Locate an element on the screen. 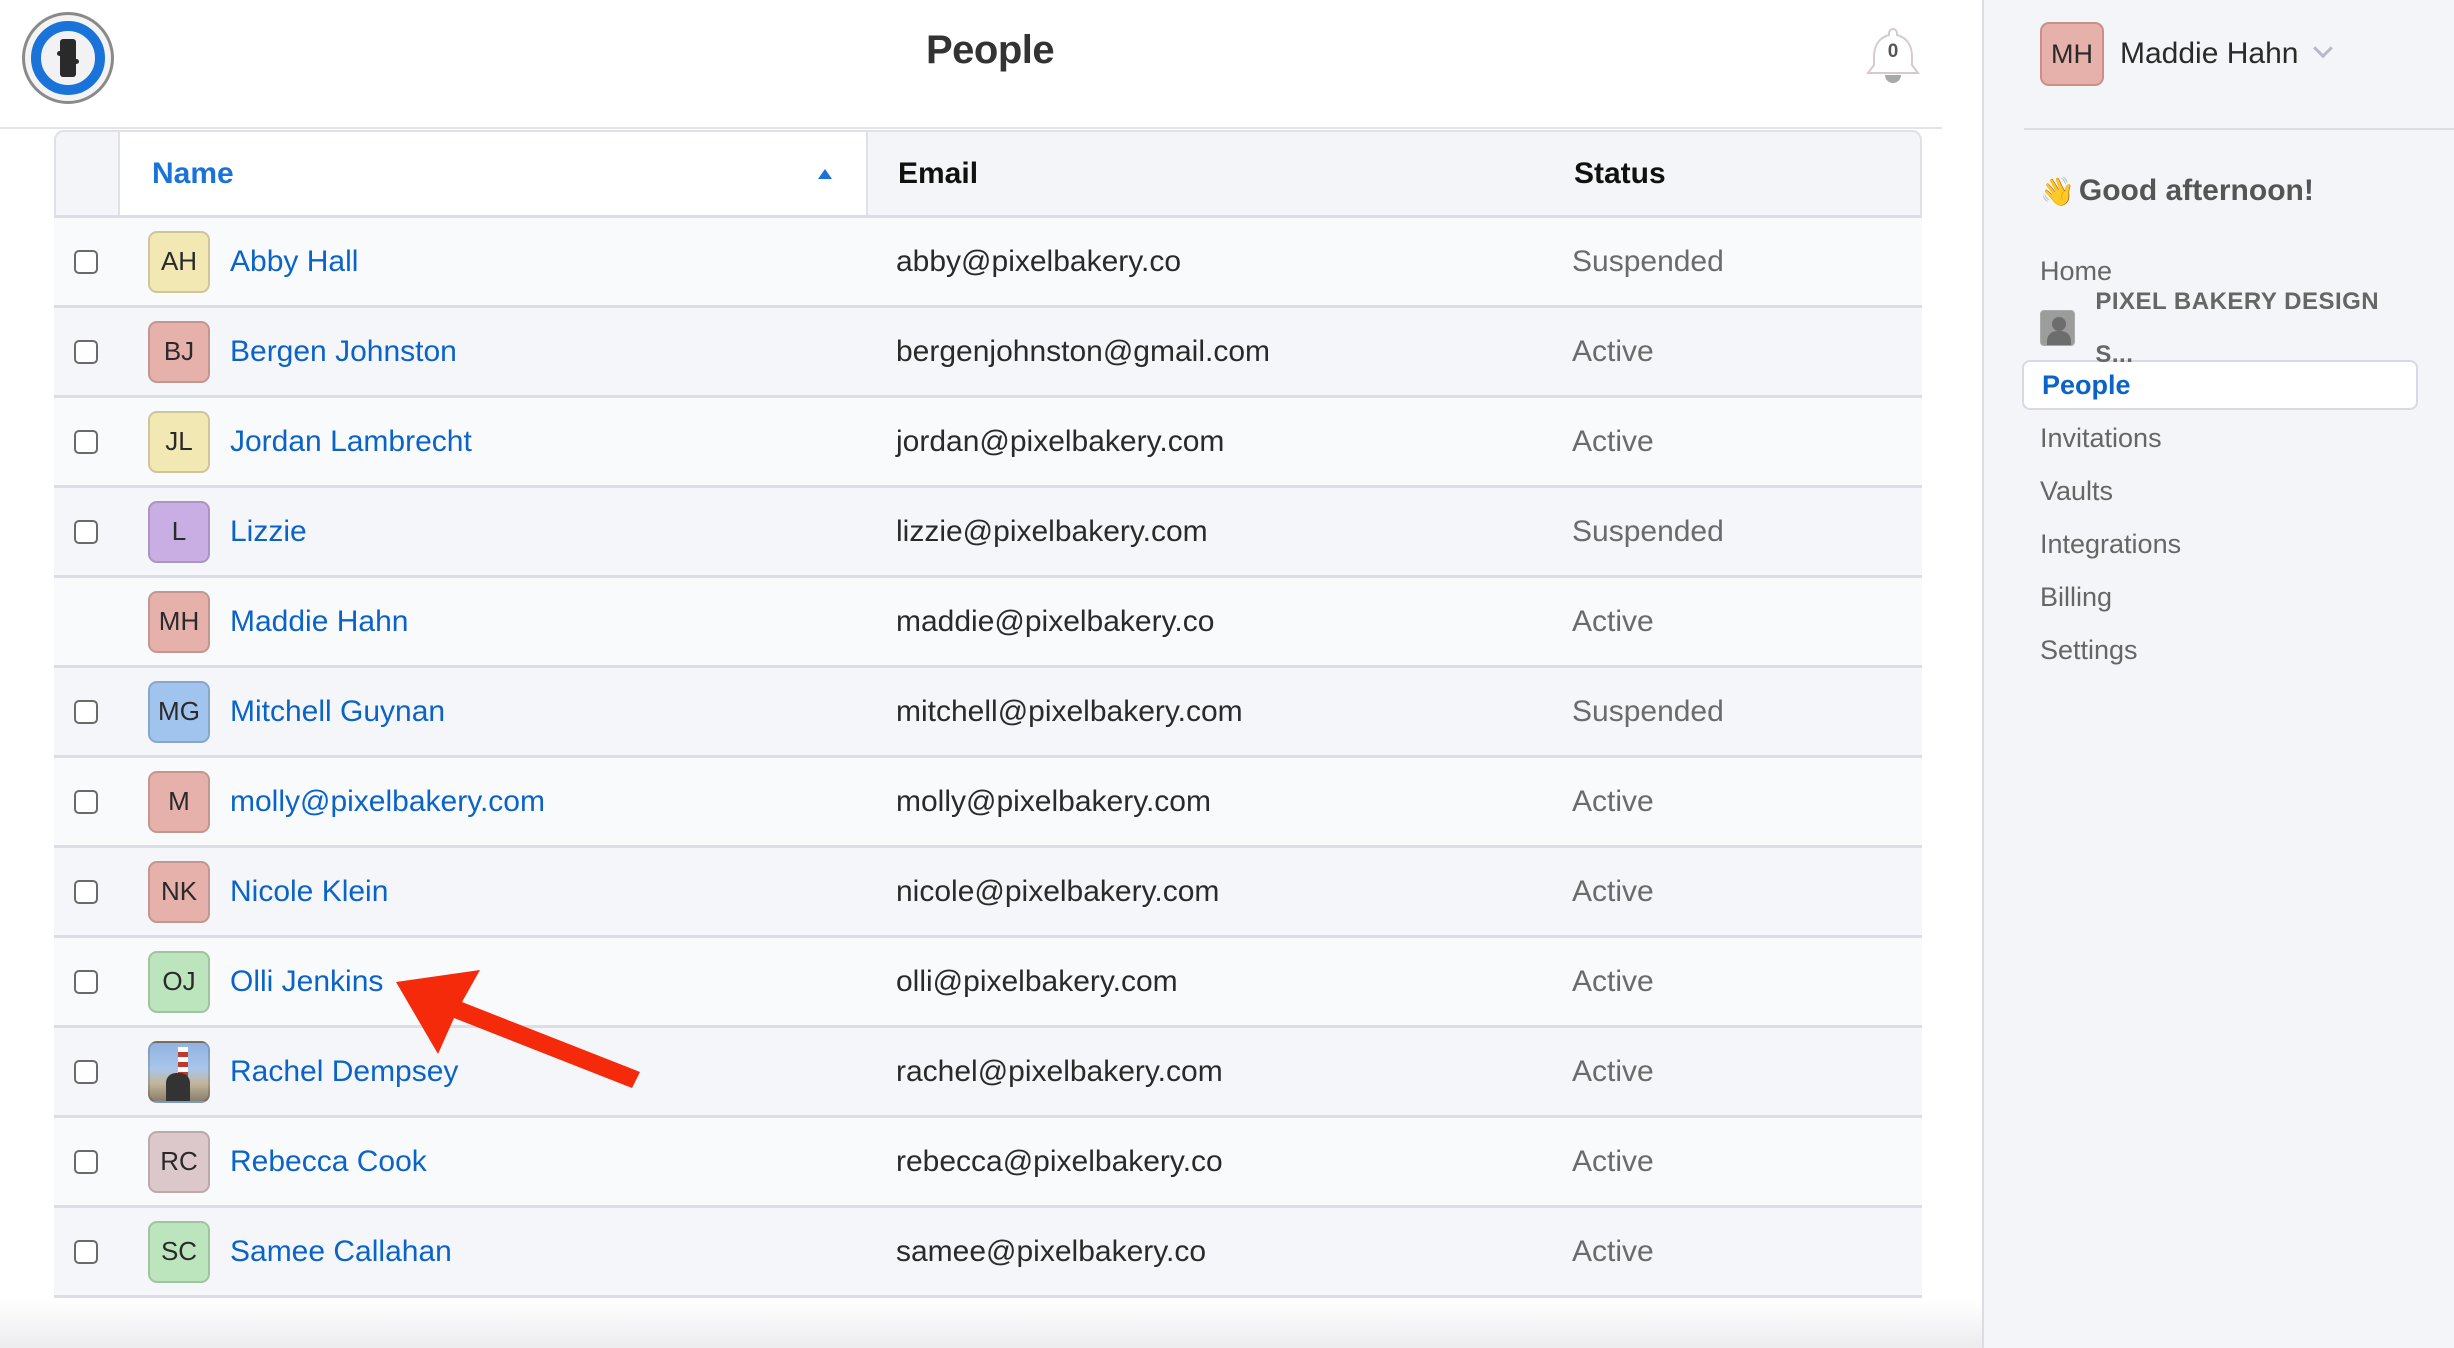 The height and width of the screenshot is (1348, 2454). person-name-link: molly@pixelbakery.com is located at coordinates (387, 802).